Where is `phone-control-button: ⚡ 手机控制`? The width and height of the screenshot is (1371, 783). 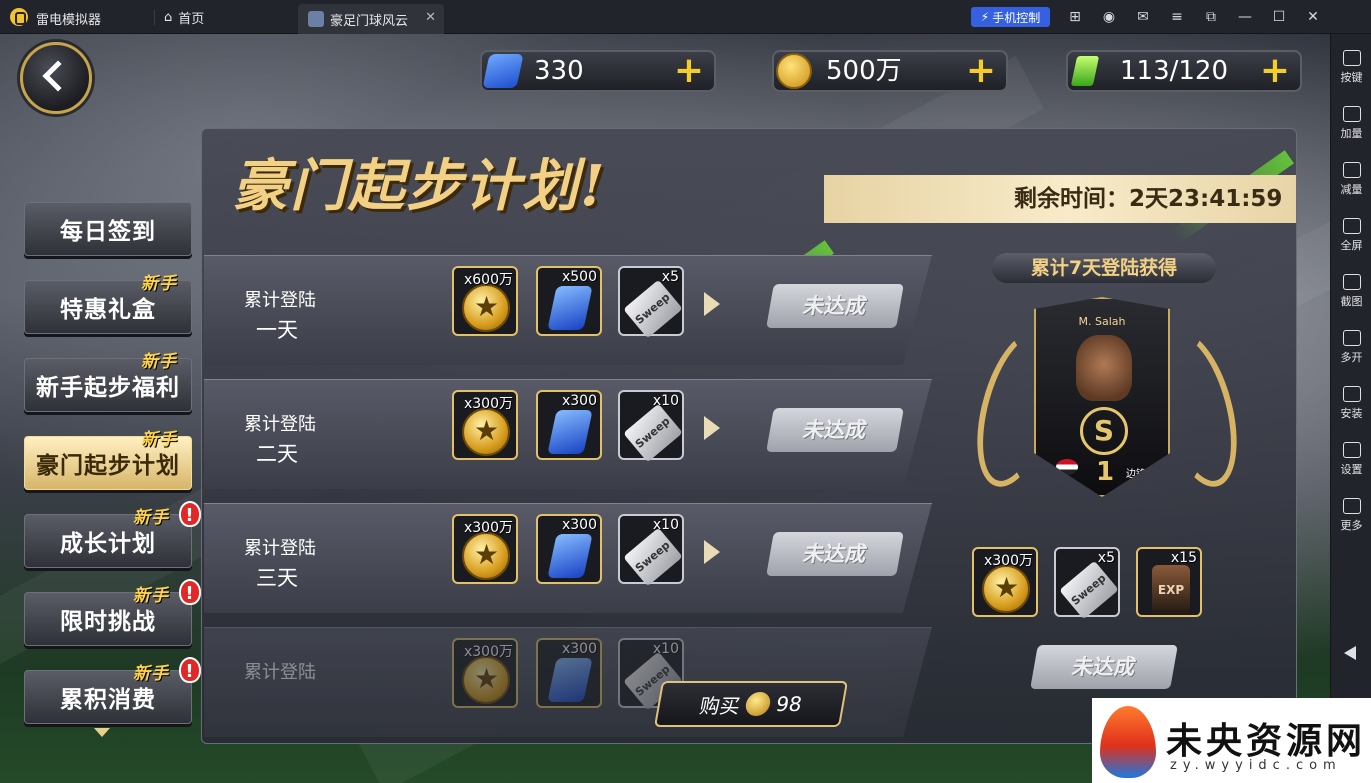
phone-control-button: ⚡ 手机控制 is located at coordinates (1010, 17).